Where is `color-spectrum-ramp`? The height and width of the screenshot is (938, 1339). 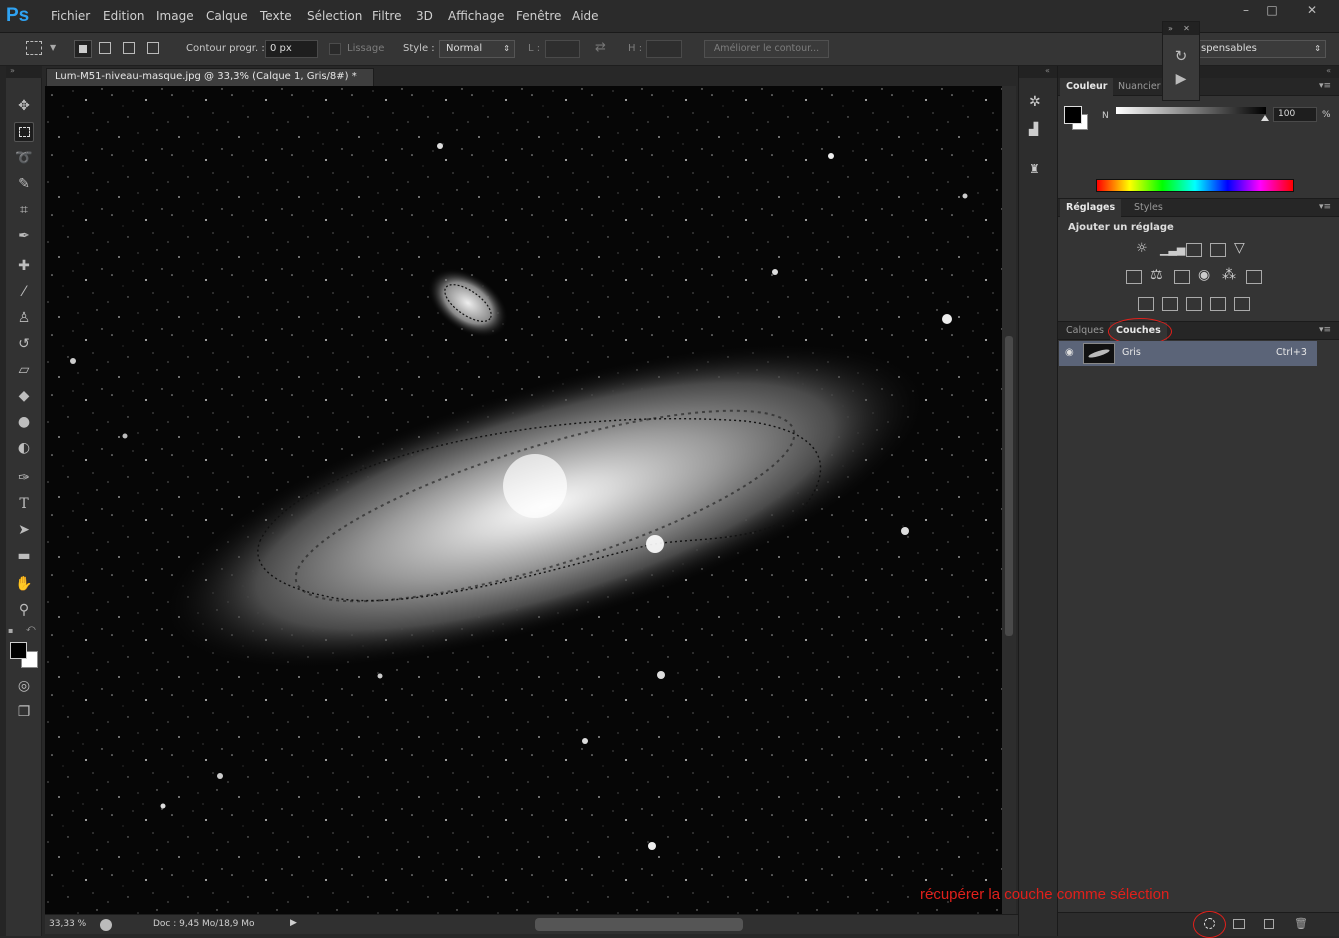 color-spectrum-ramp is located at coordinates (1195, 185).